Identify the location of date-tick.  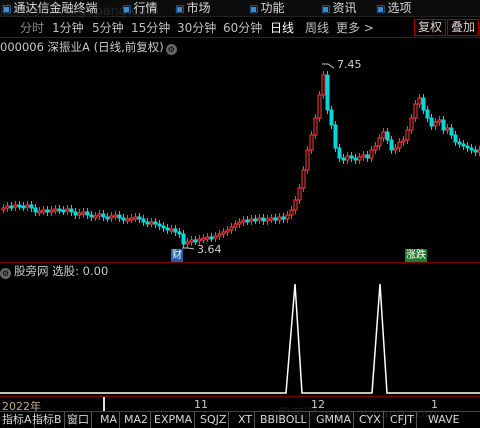
(104, 404).